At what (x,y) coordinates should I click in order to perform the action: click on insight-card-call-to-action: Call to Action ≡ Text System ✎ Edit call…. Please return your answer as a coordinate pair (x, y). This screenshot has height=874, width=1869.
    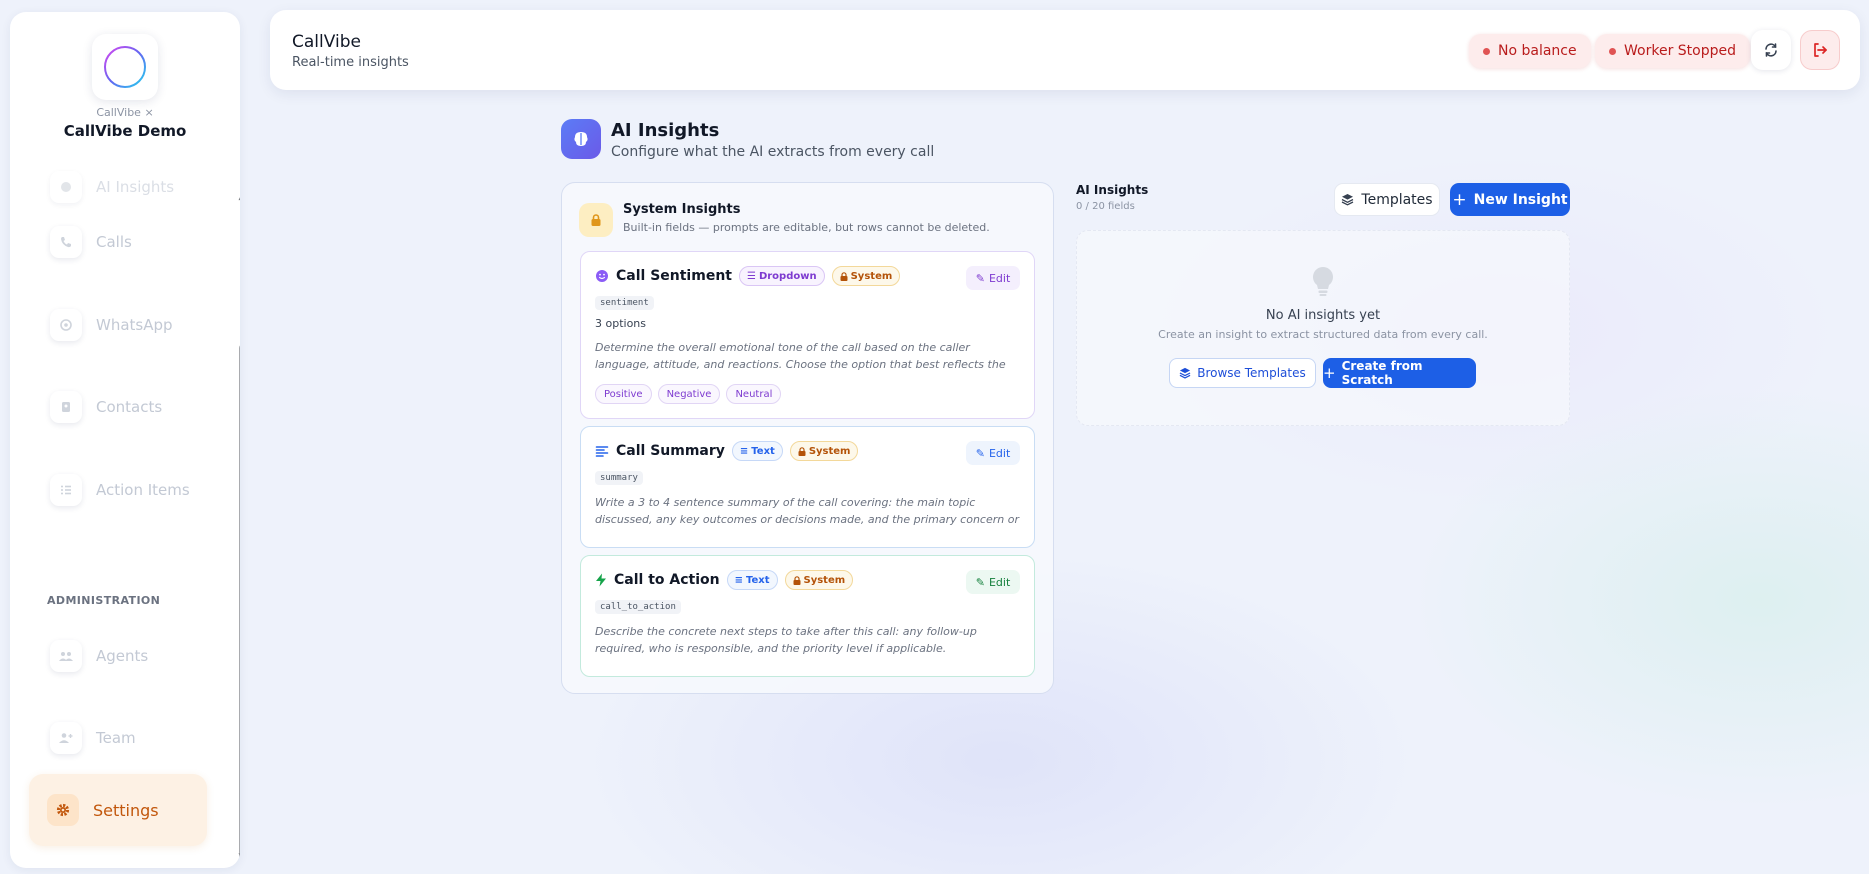
    Looking at the image, I should click on (807, 616).